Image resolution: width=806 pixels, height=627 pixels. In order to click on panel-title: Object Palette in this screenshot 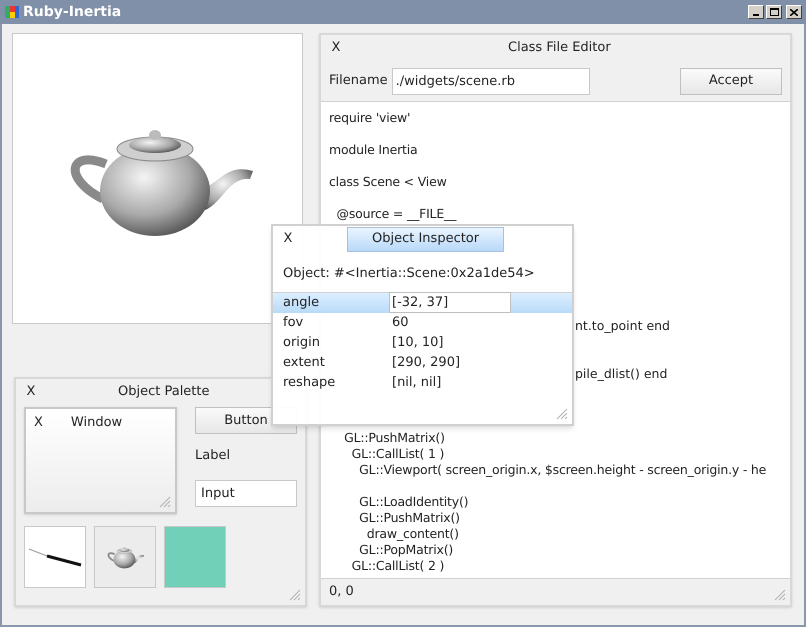, I will do `click(164, 392)`.